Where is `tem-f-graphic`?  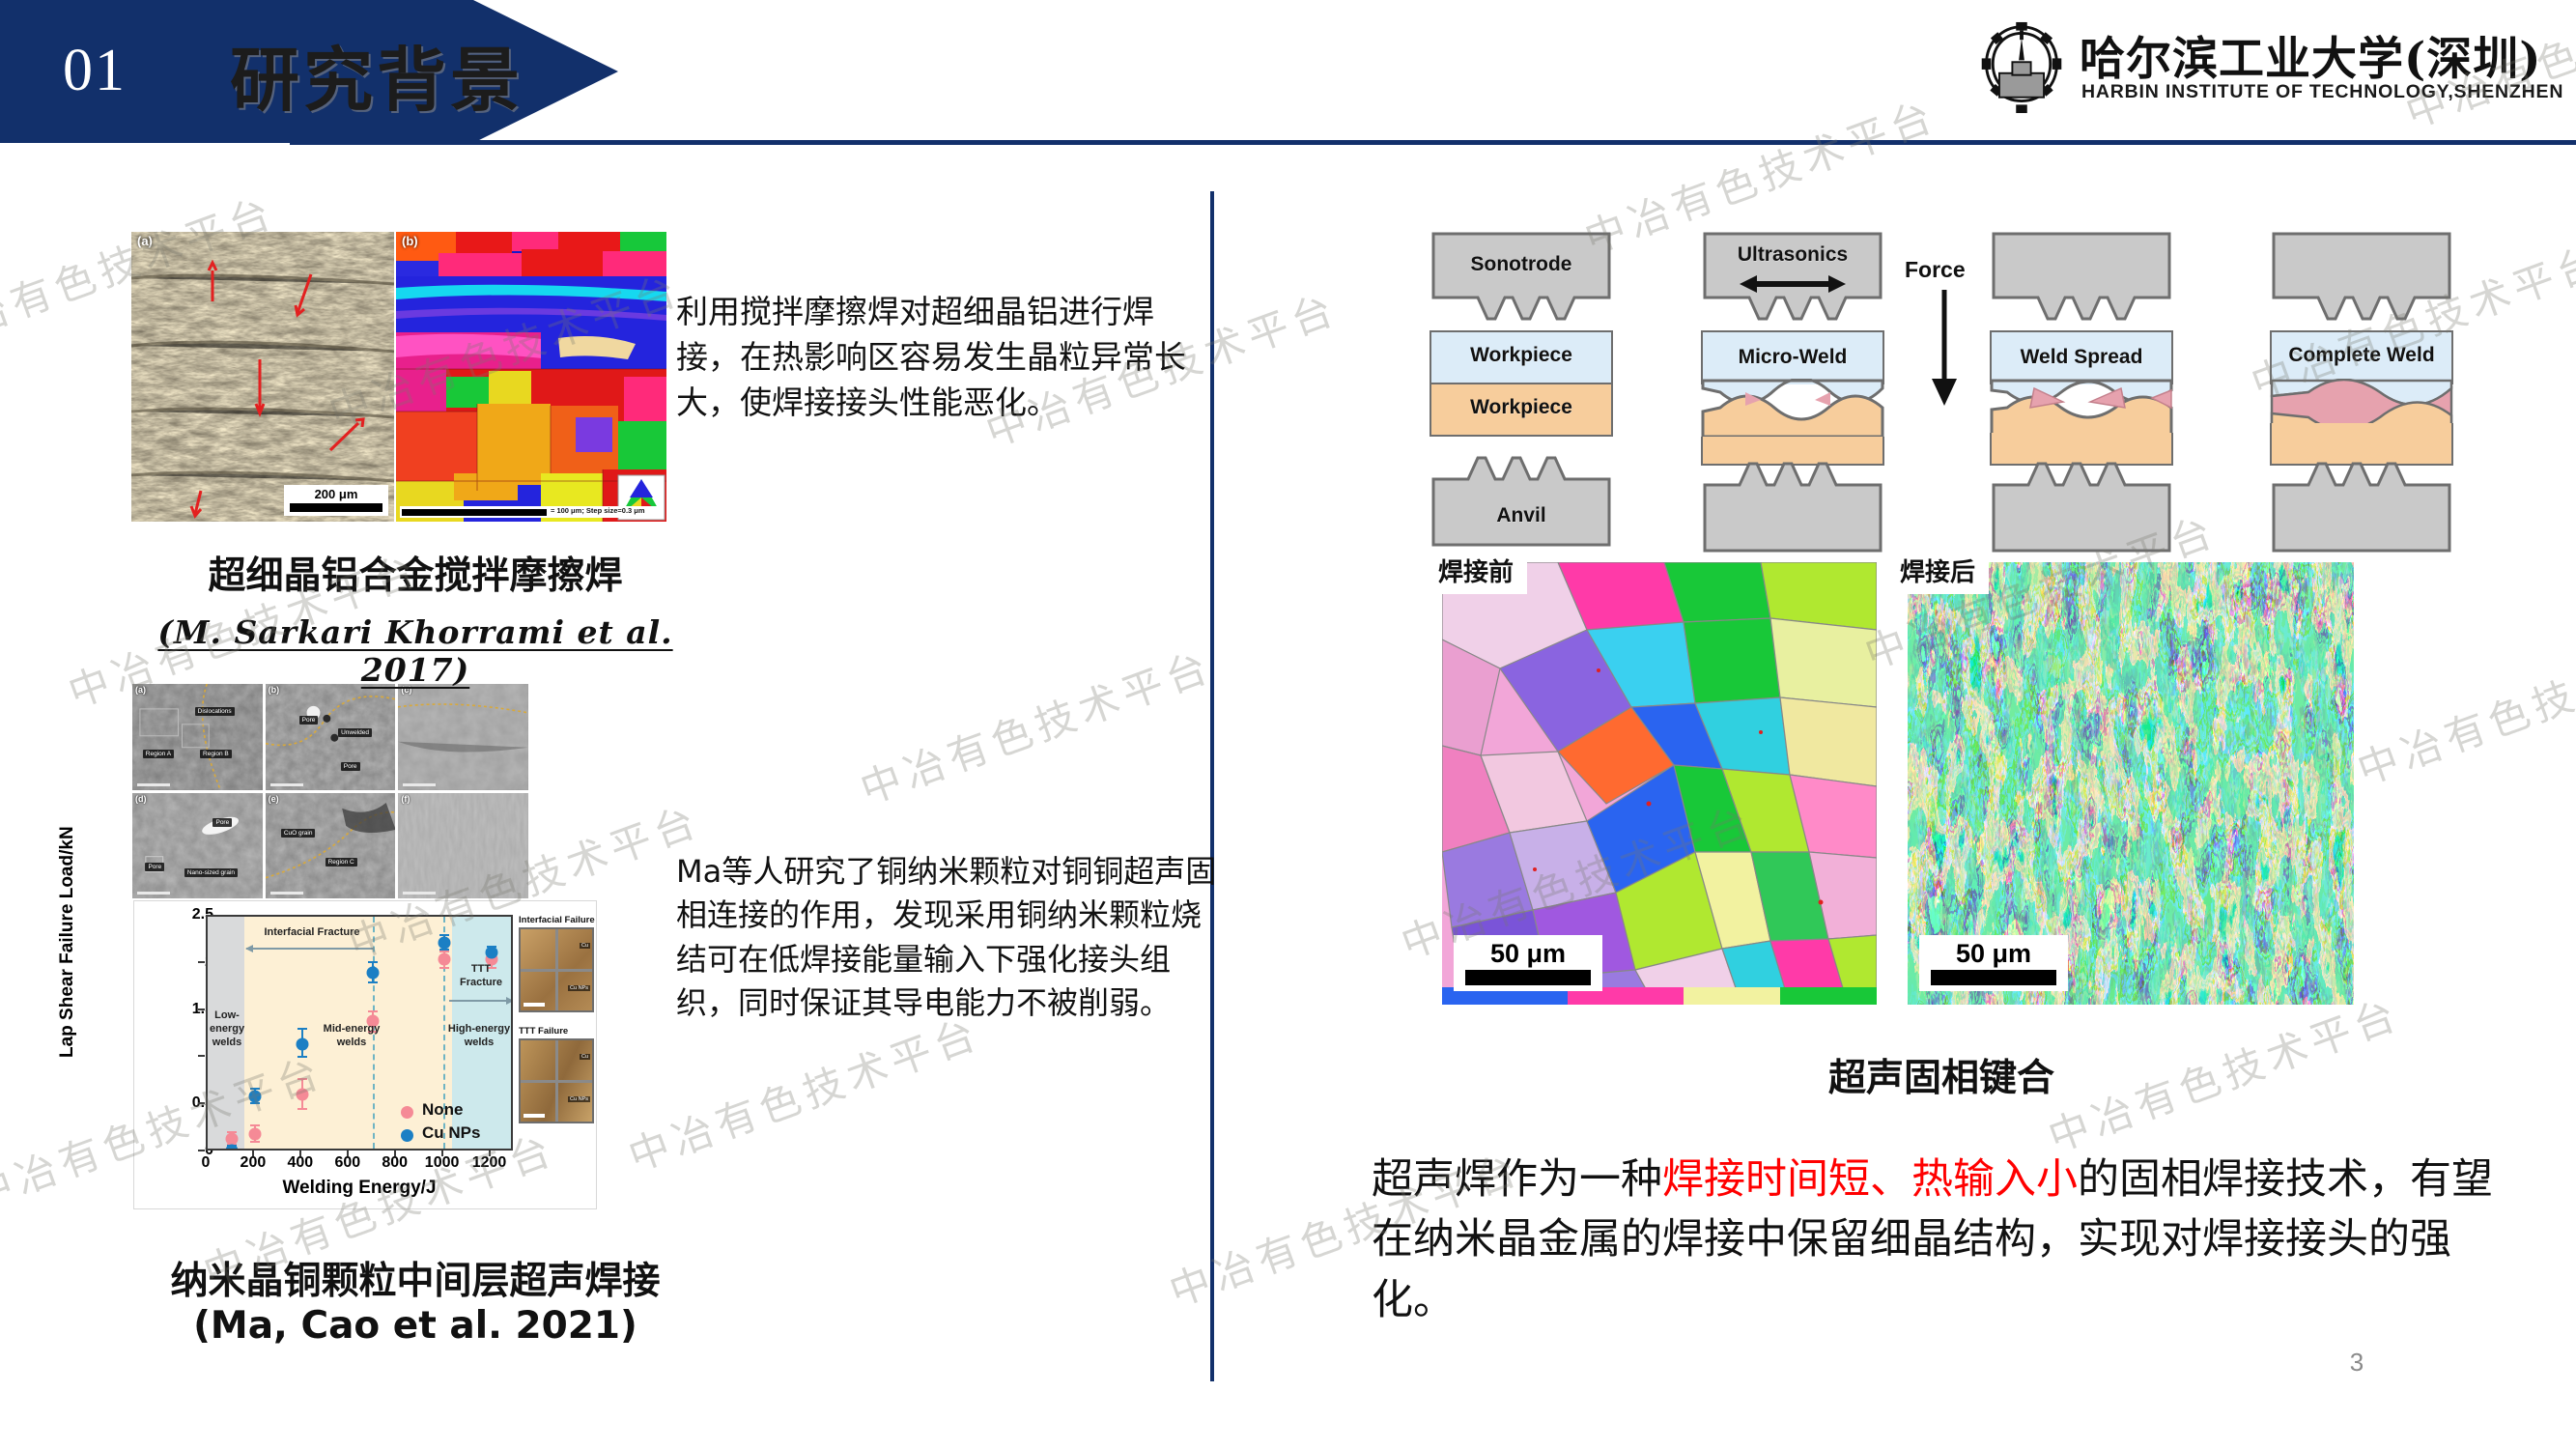 tem-f-graphic is located at coordinates (463, 845).